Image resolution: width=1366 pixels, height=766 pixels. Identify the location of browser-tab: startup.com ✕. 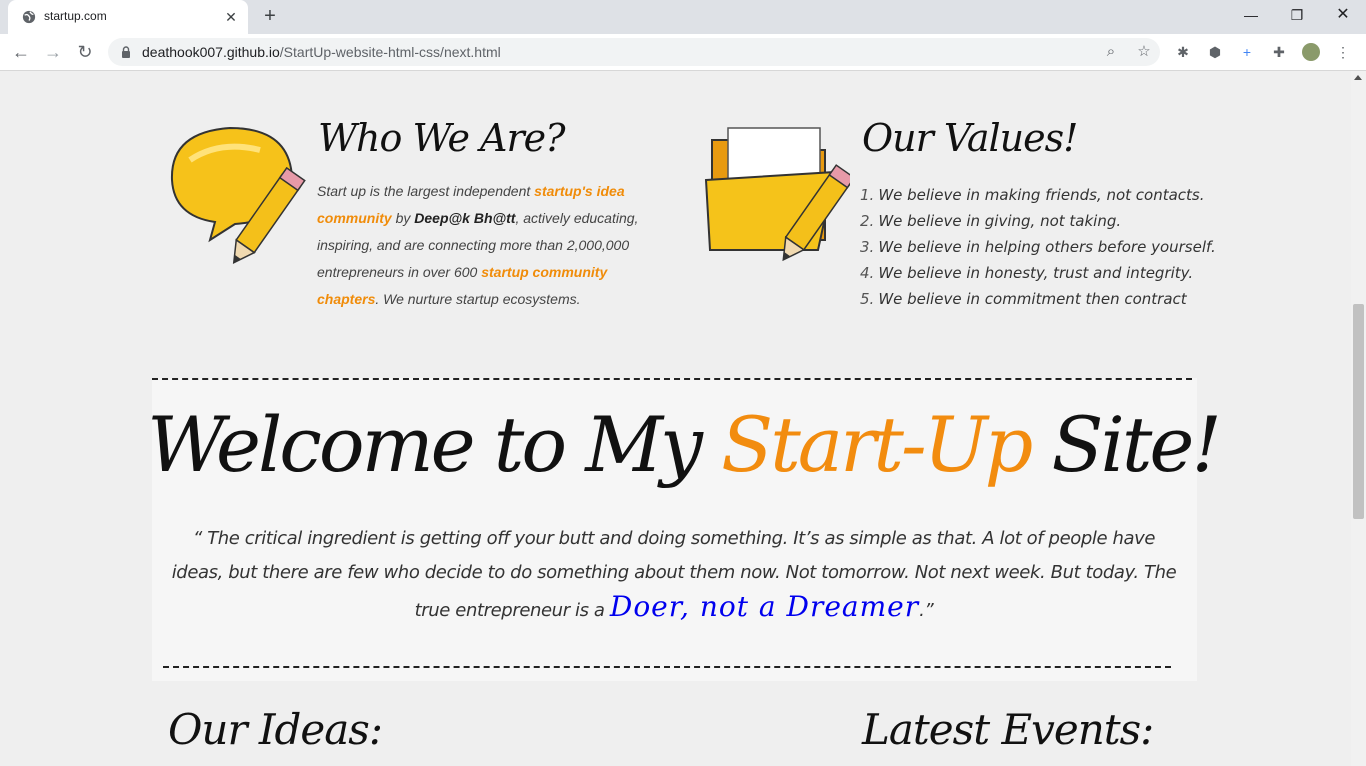
(128, 17).